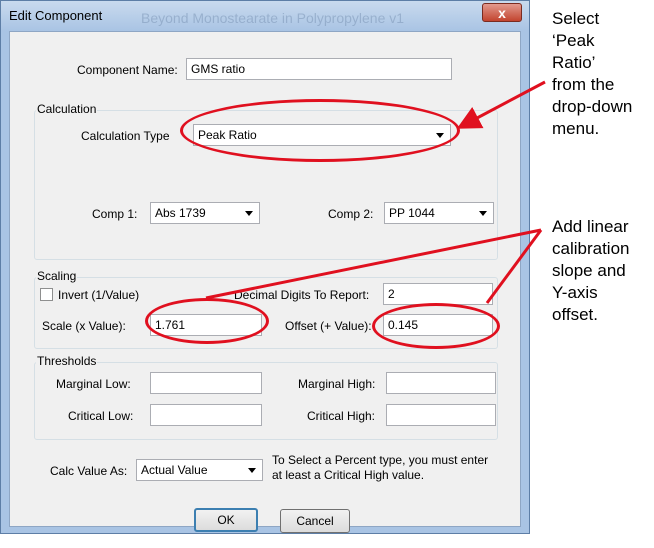  What do you see at coordinates (575, 314) in the screenshot?
I see `note2-line: offset.` at bounding box center [575, 314].